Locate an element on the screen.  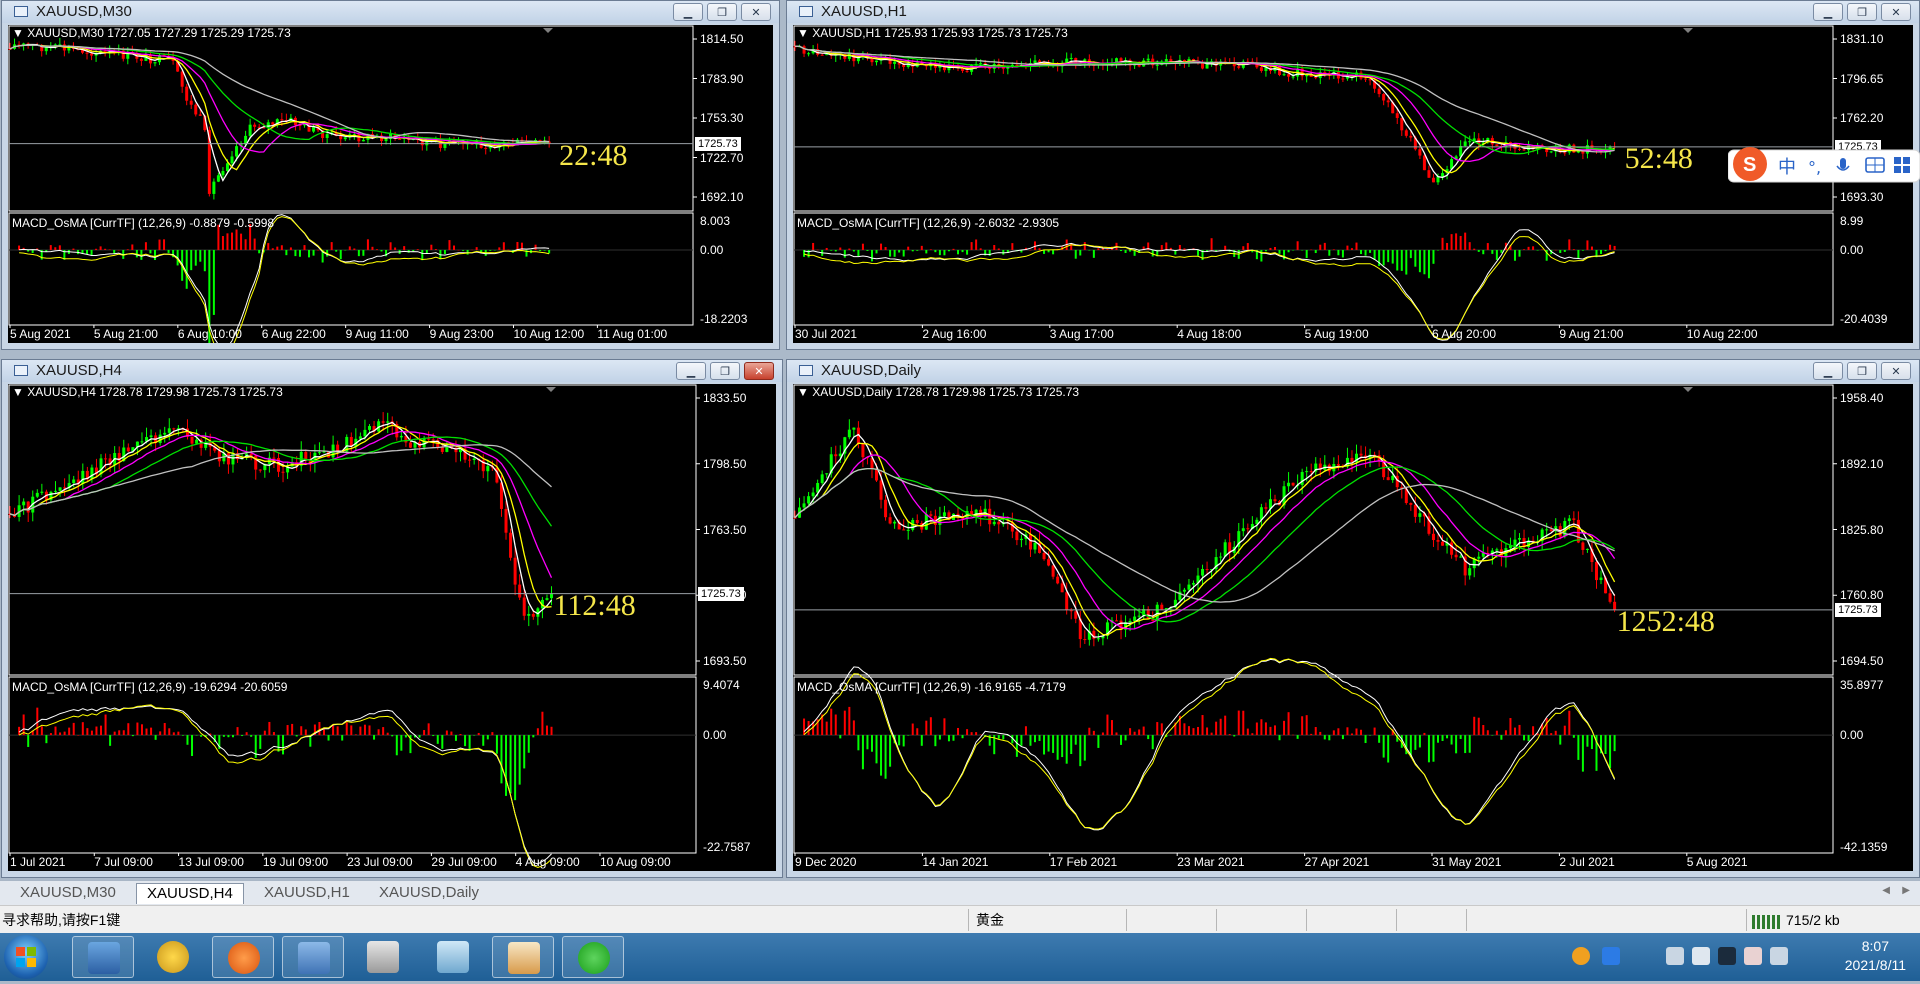
status-profile: 黄金 is located at coordinates (990, 920).